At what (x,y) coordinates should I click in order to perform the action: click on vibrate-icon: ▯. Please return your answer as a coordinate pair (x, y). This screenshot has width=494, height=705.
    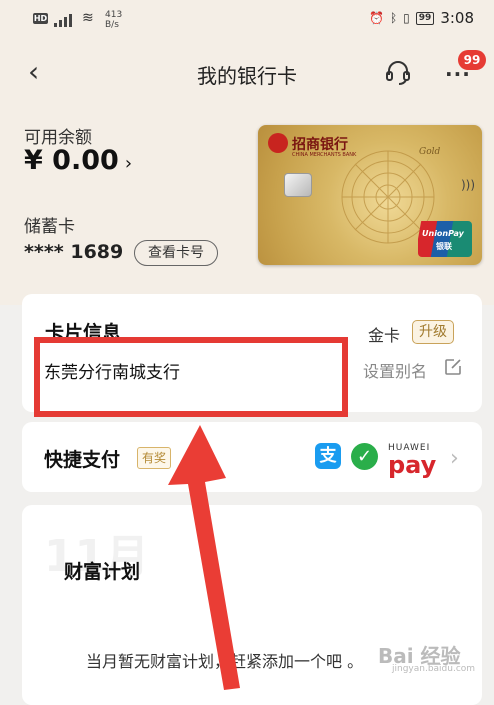
    Looking at the image, I should click on (406, 18).